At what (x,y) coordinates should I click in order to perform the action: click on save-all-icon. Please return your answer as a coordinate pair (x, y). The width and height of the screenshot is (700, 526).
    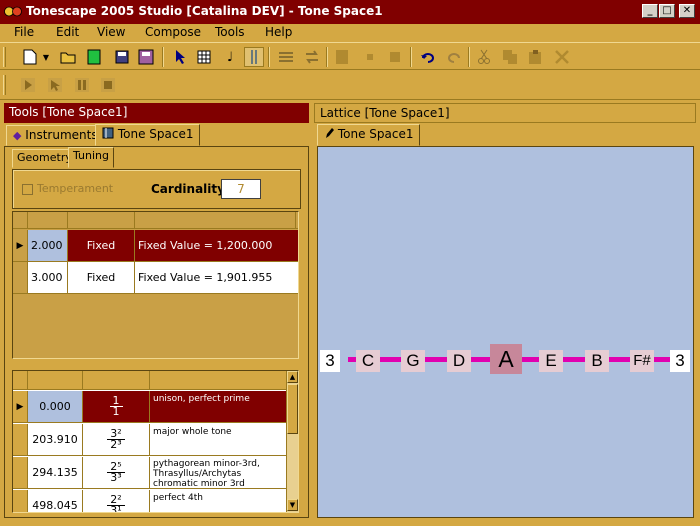
    Looking at the image, I should click on (146, 57).